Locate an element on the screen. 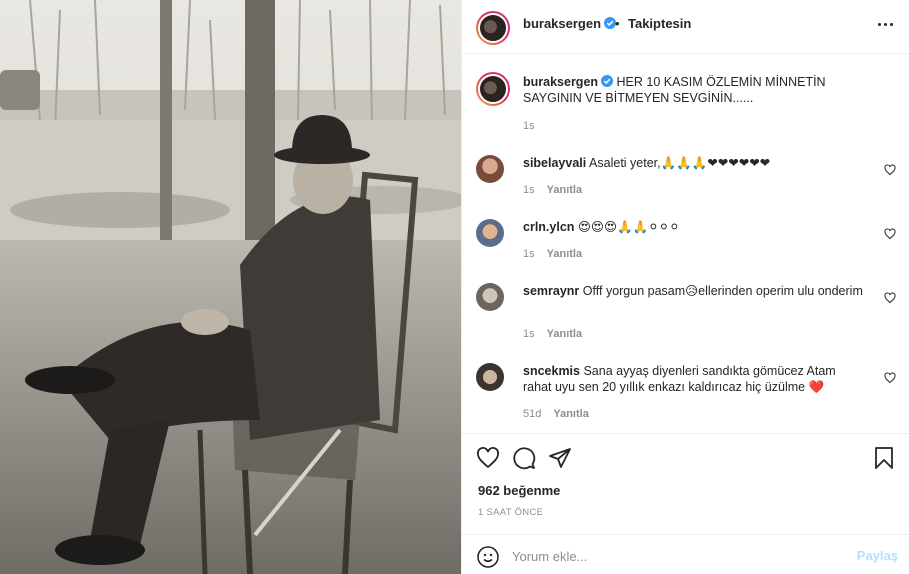 The image size is (909, 574). heart-icon is located at coordinates (488, 458).